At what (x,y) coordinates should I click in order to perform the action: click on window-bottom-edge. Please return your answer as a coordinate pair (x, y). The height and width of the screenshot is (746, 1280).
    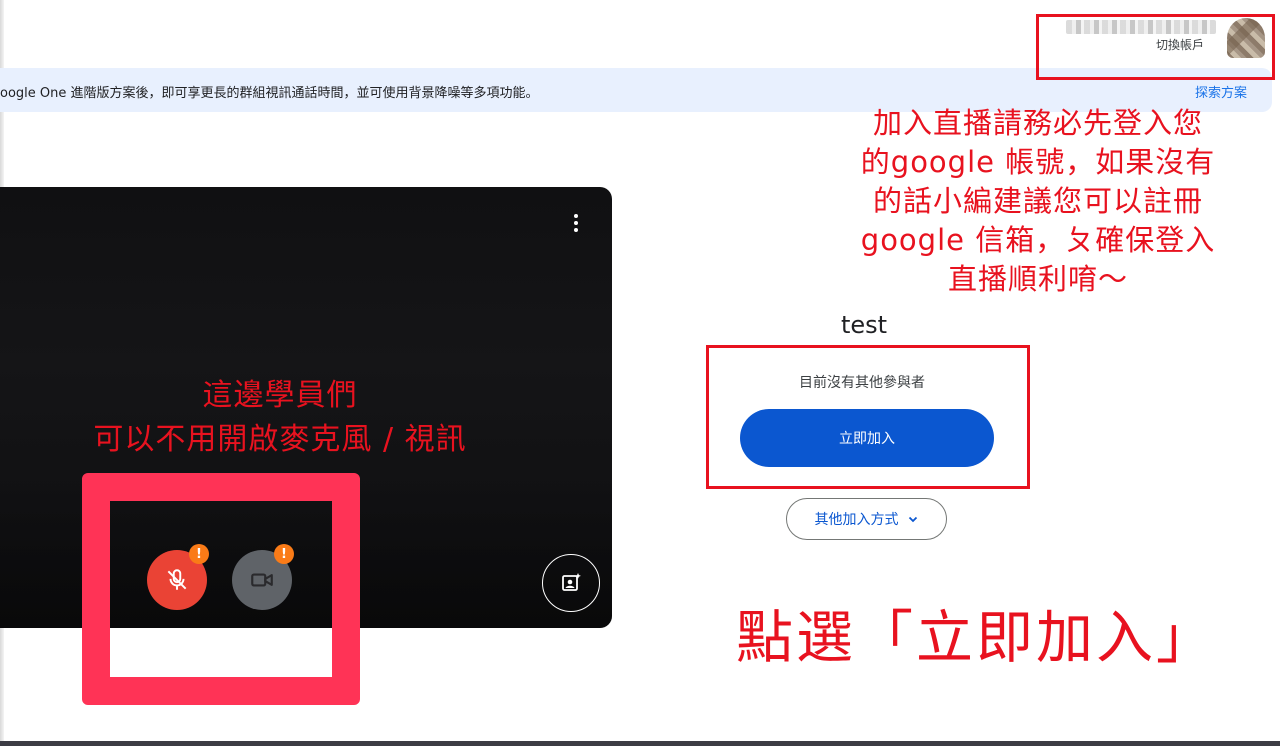
    Looking at the image, I should click on (640, 743).